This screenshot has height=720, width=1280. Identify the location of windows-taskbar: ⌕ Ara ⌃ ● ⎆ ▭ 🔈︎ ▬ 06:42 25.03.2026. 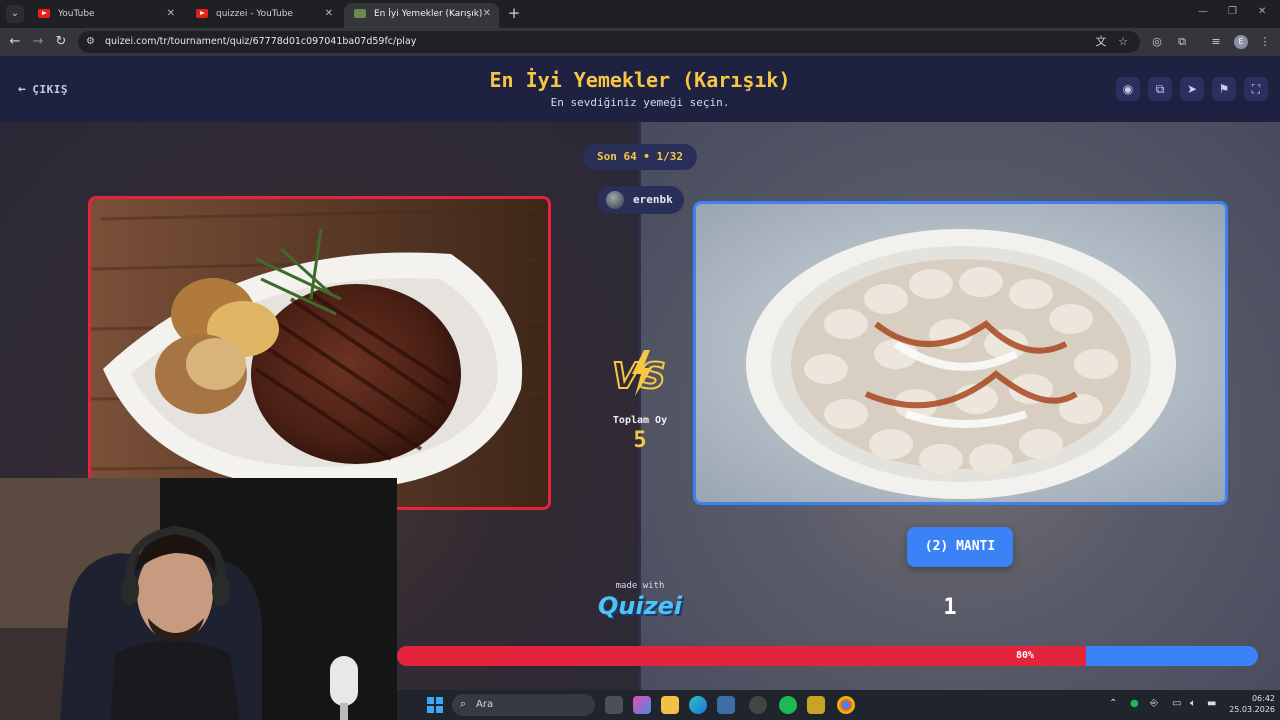
(838, 705).